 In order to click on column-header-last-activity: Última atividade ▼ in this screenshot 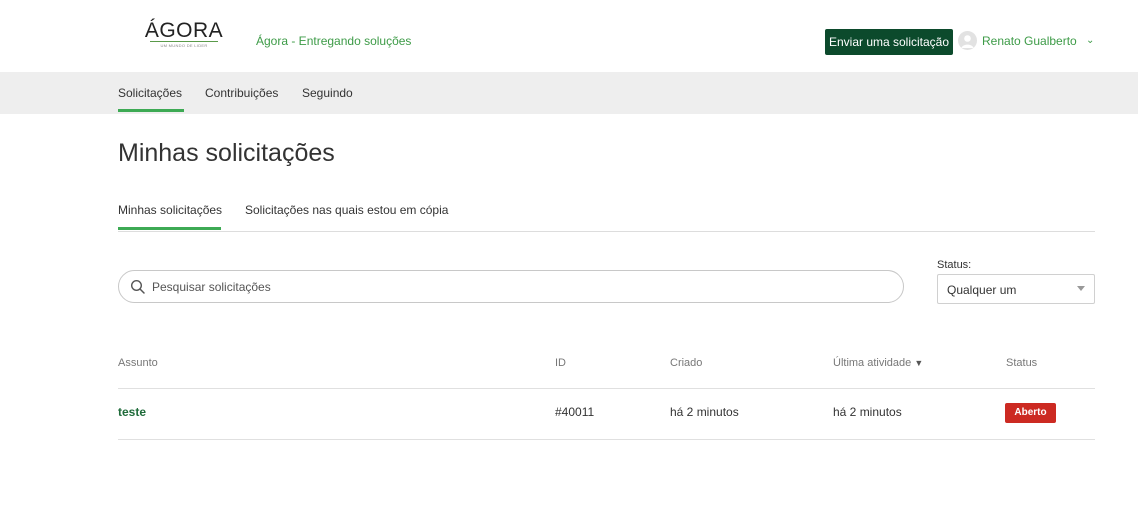, I will do `click(878, 363)`.